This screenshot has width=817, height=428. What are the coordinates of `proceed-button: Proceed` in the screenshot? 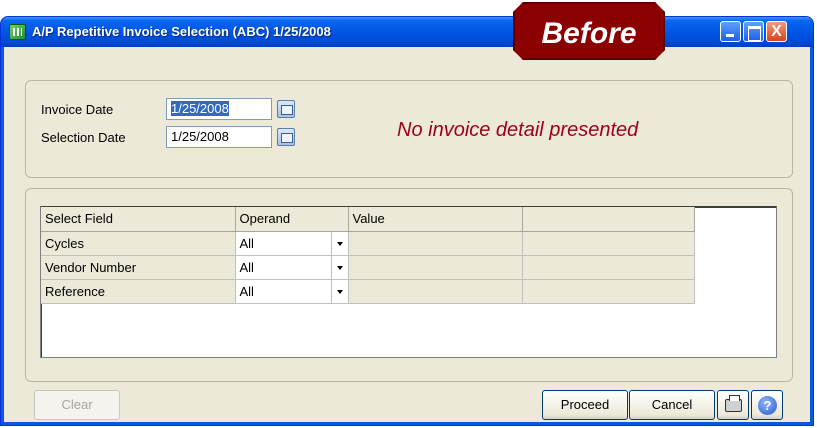 It's located at (585, 405).